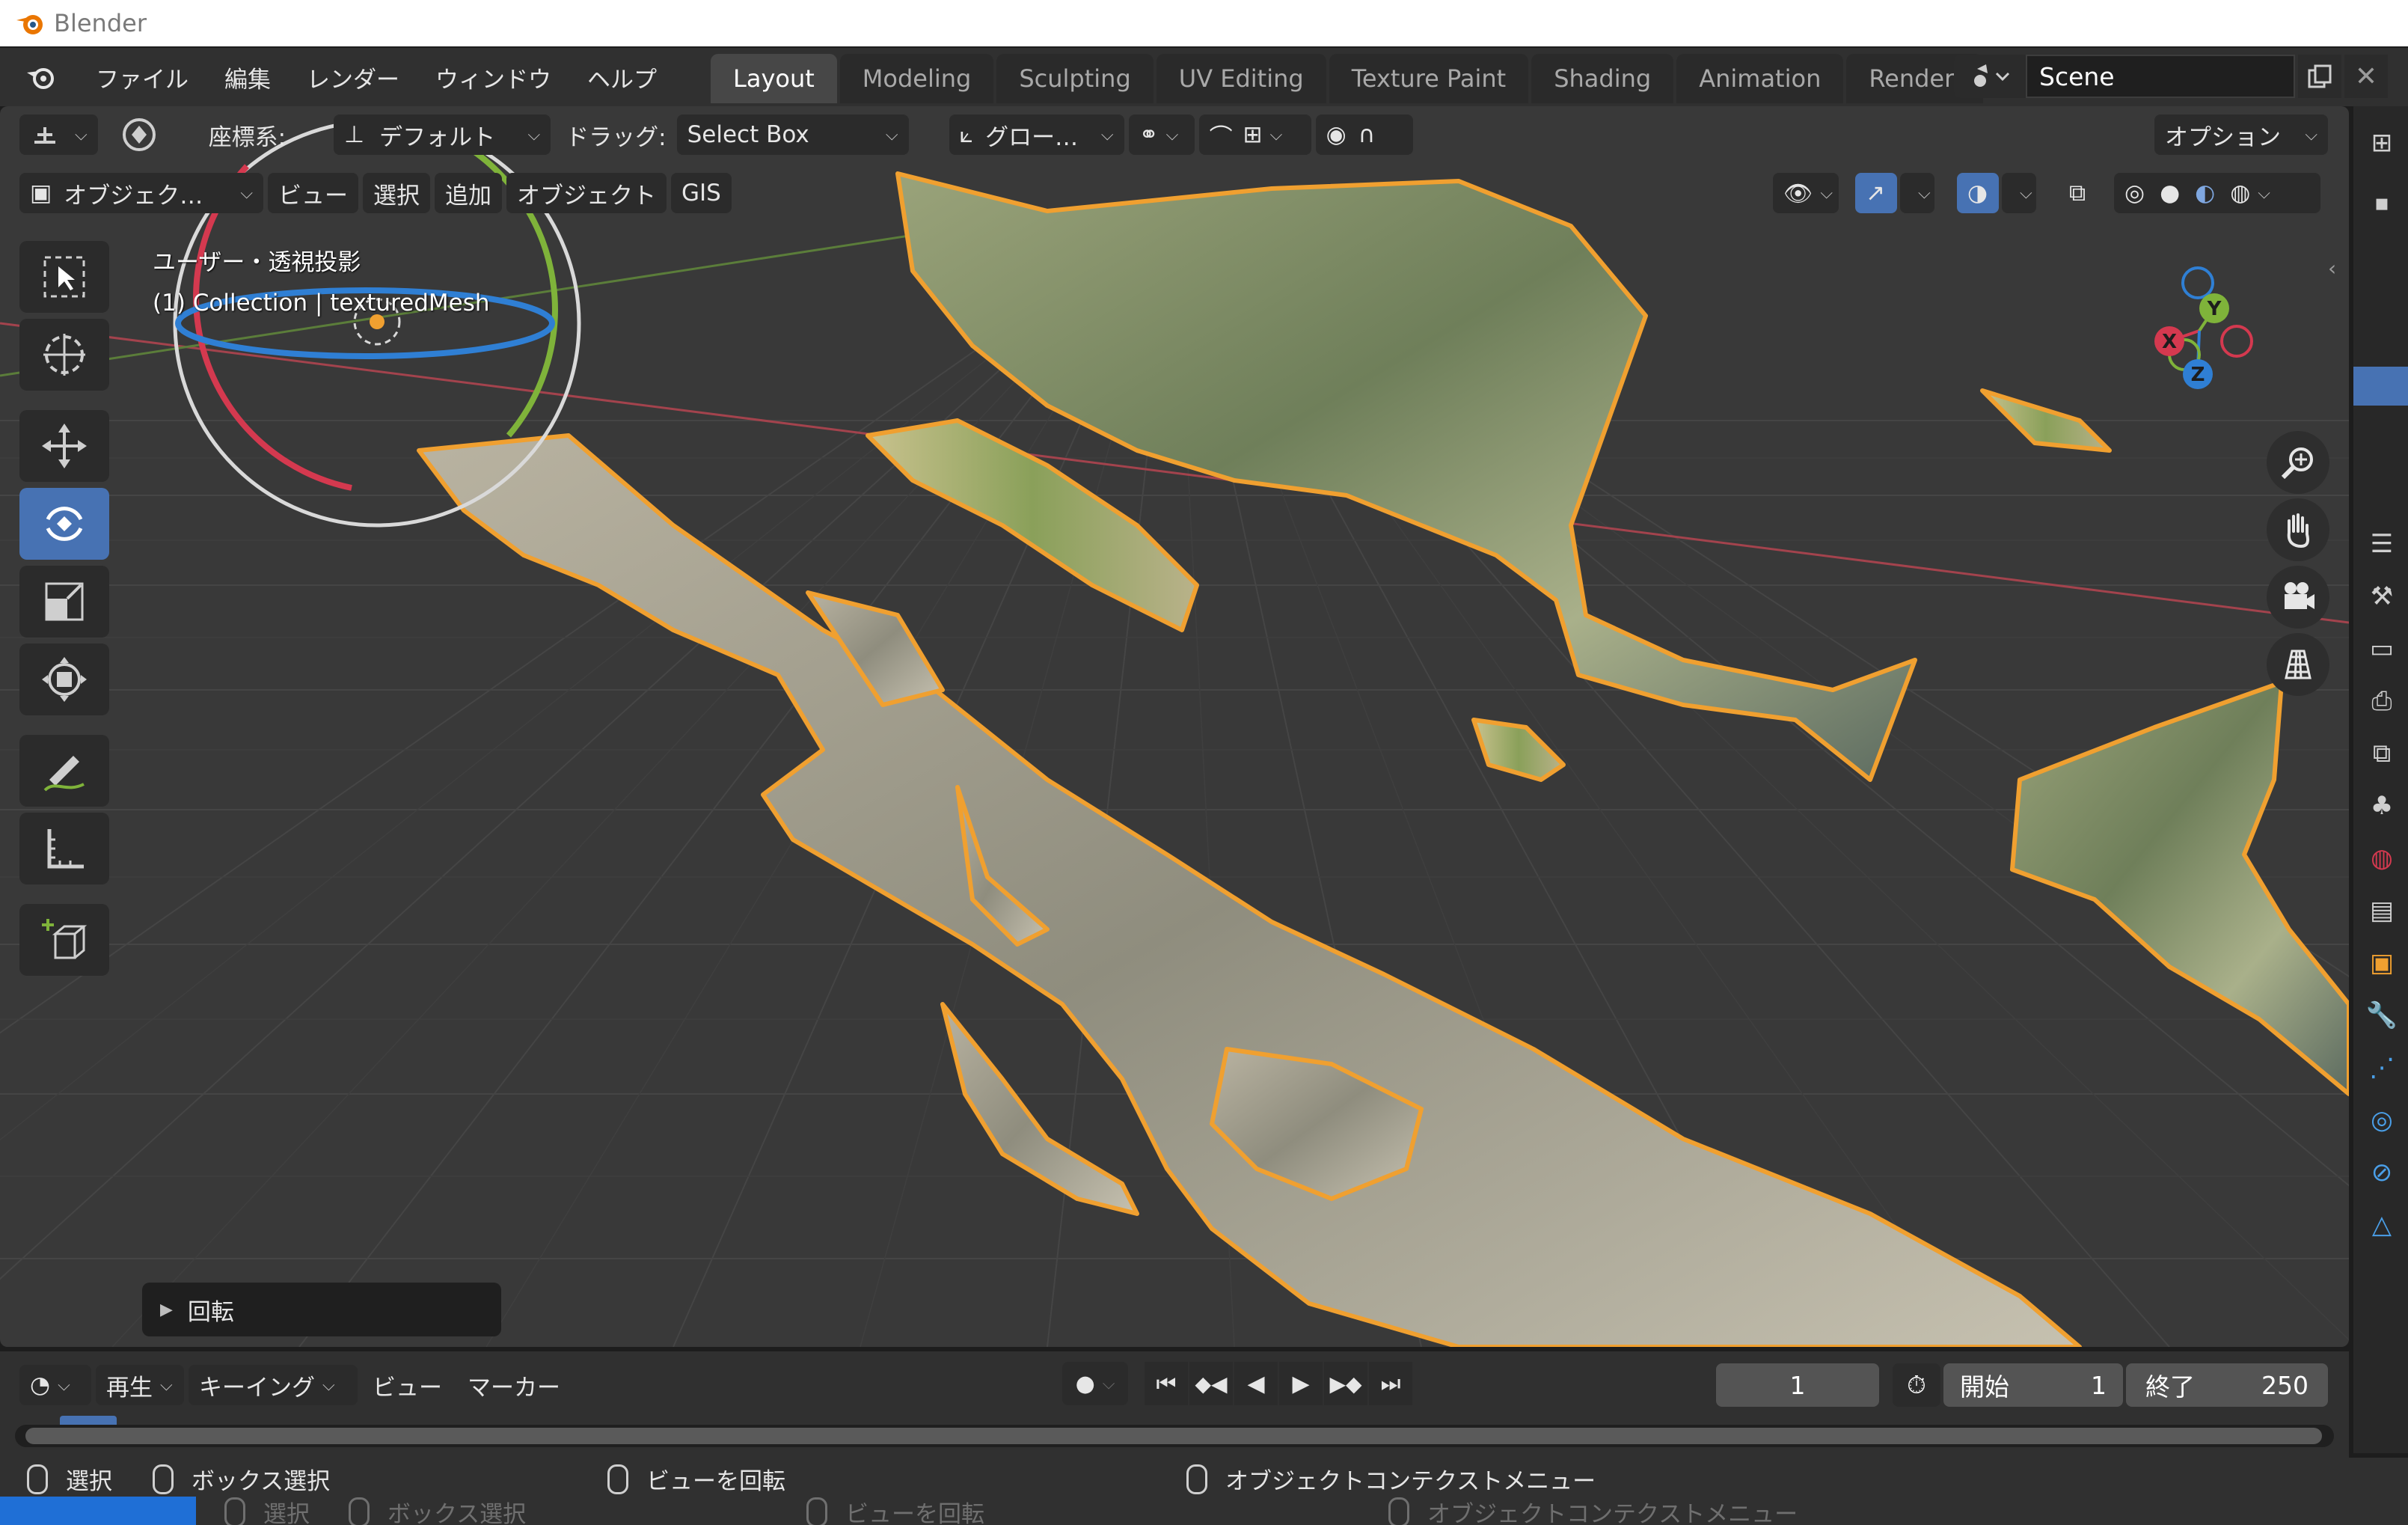 The image size is (2408, 1525). Describe the element at coordinates (64, 355) in the screenshot. I see `cursor-tool` at that location.